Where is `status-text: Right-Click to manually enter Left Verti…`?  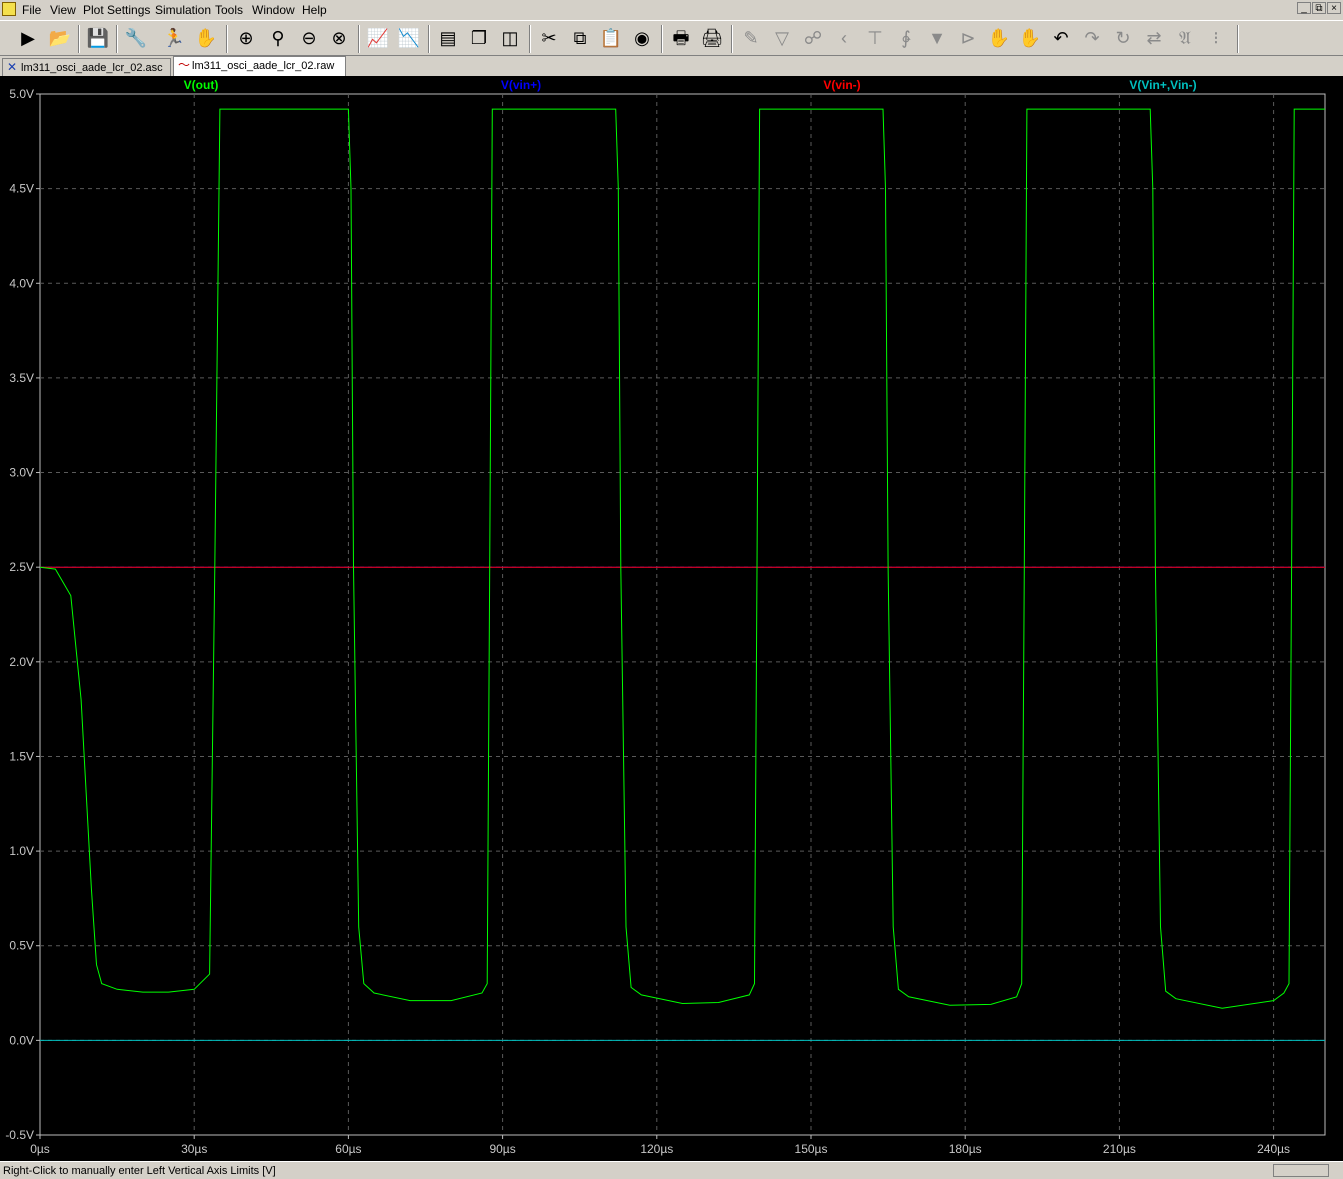
status-text: Right-Click to manually enter Left Verti… is located at coordinates (139, 1171).